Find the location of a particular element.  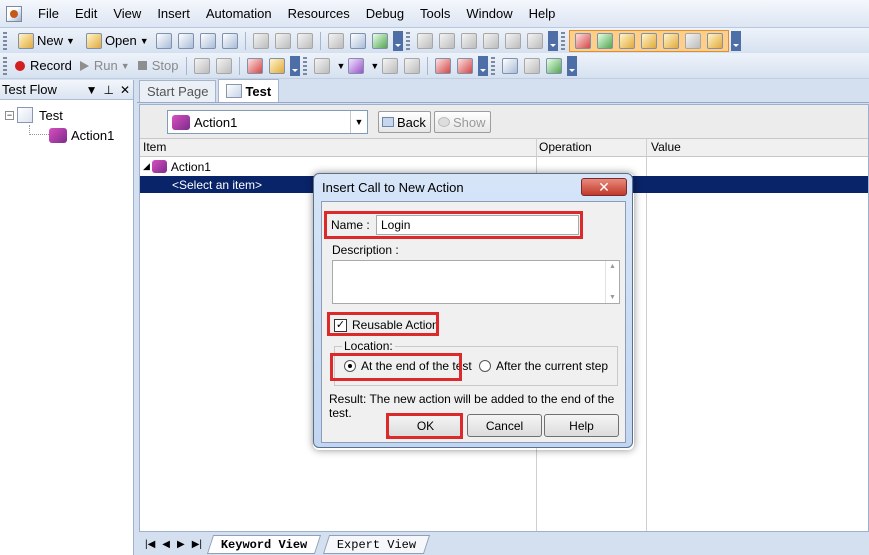

collapse-icon: − is located at coordinates (9, 115).